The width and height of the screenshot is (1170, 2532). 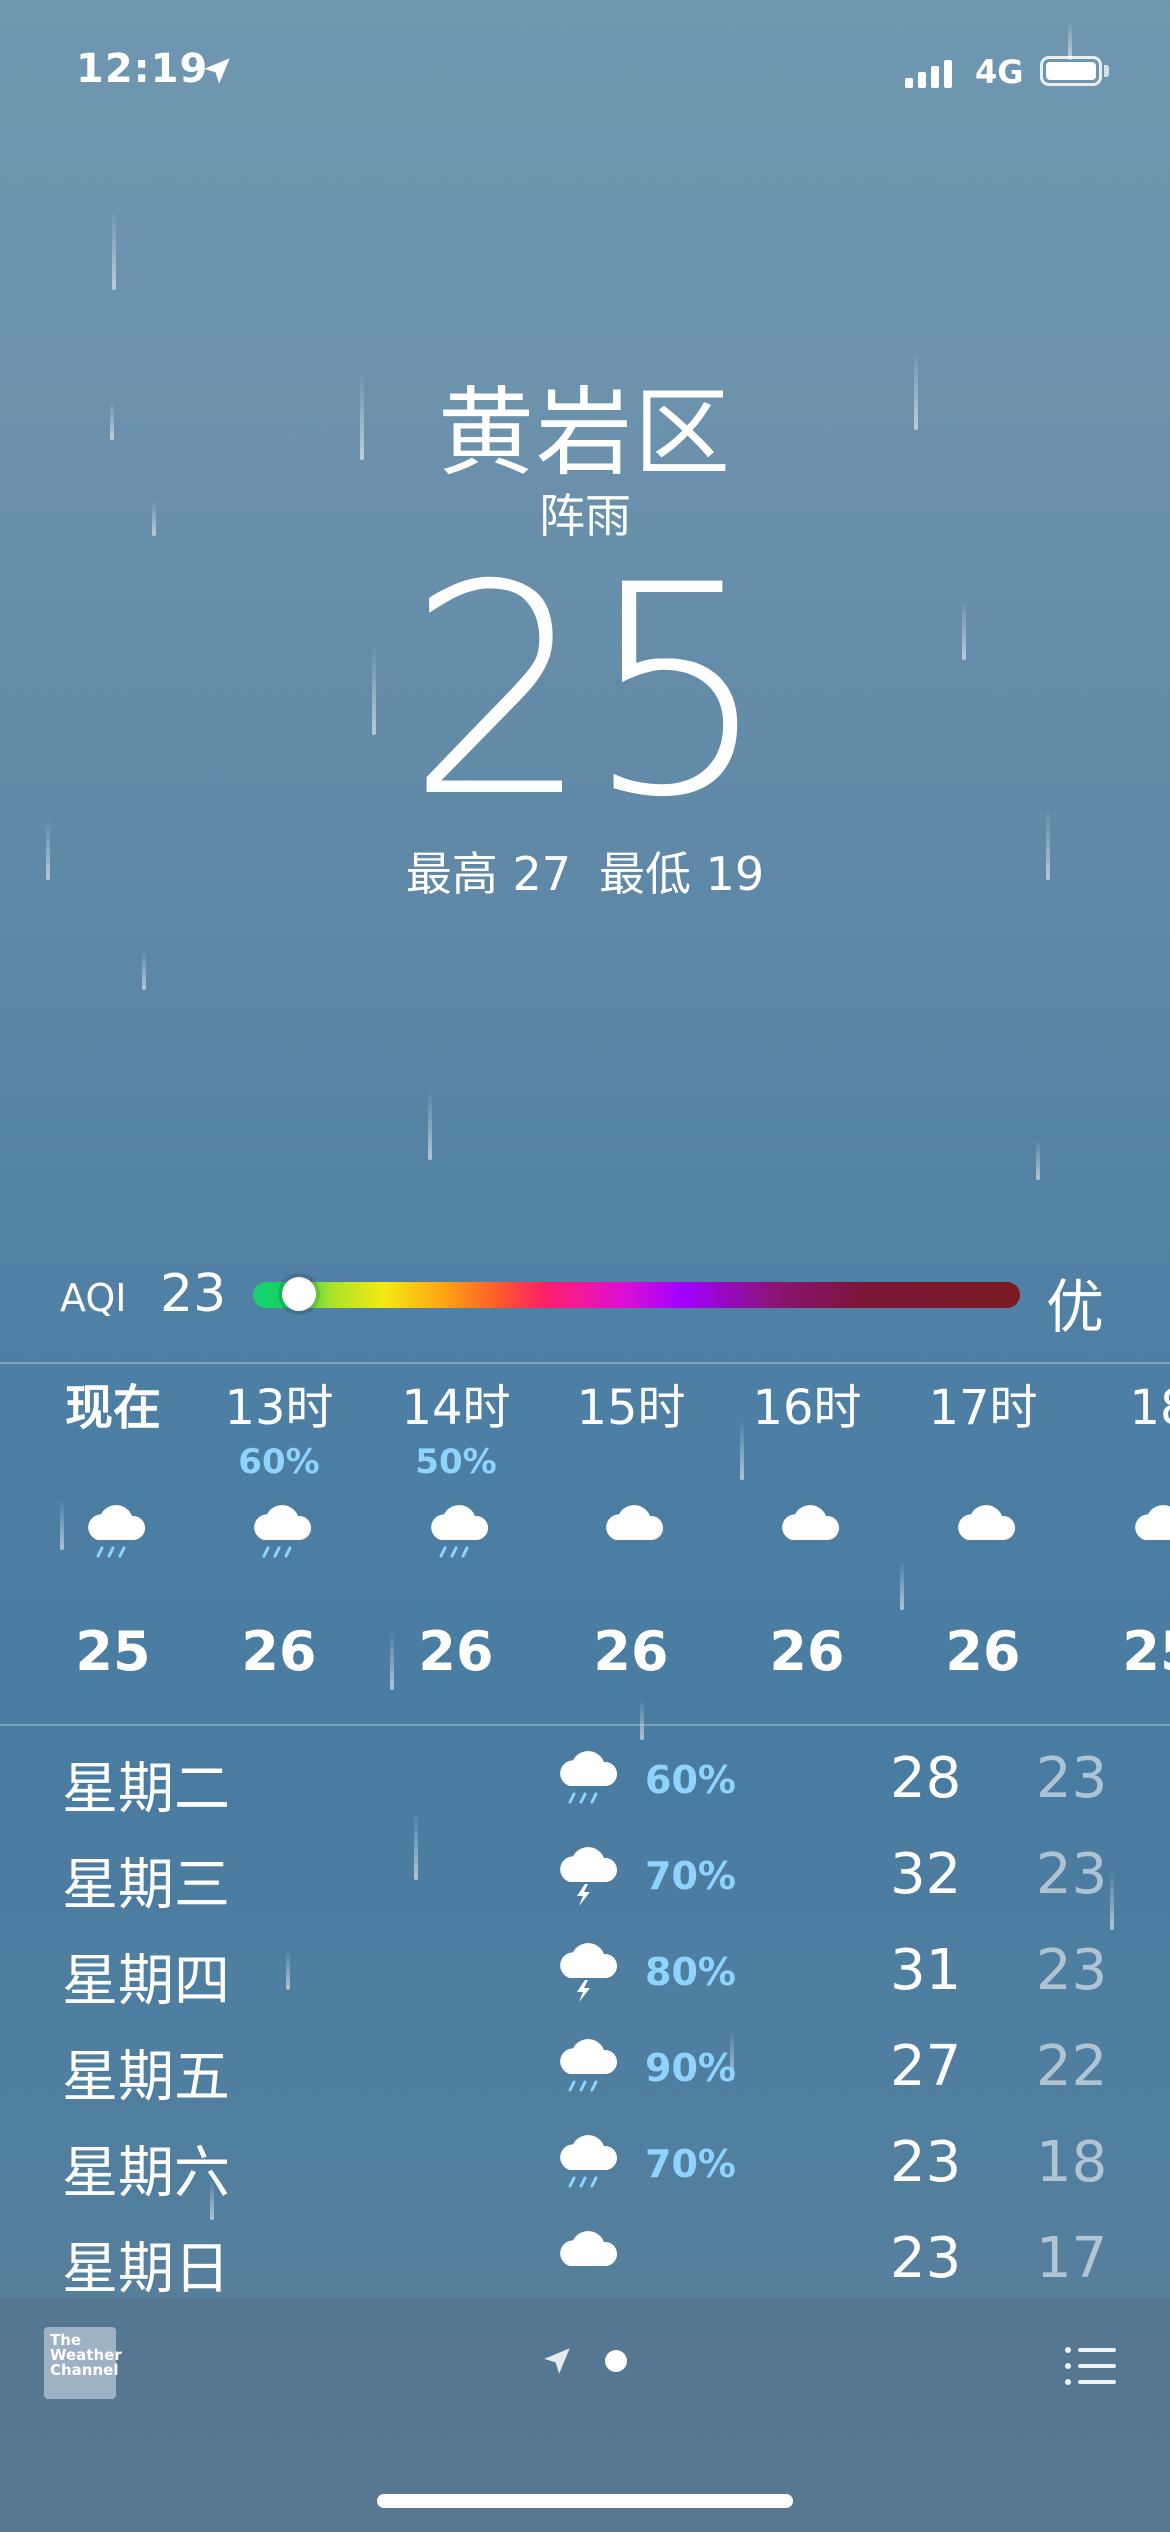 What do you see at coordinates (557, 2361) in the screenshot?
I see `current-location-icon` at bounding box center [557, 2361].